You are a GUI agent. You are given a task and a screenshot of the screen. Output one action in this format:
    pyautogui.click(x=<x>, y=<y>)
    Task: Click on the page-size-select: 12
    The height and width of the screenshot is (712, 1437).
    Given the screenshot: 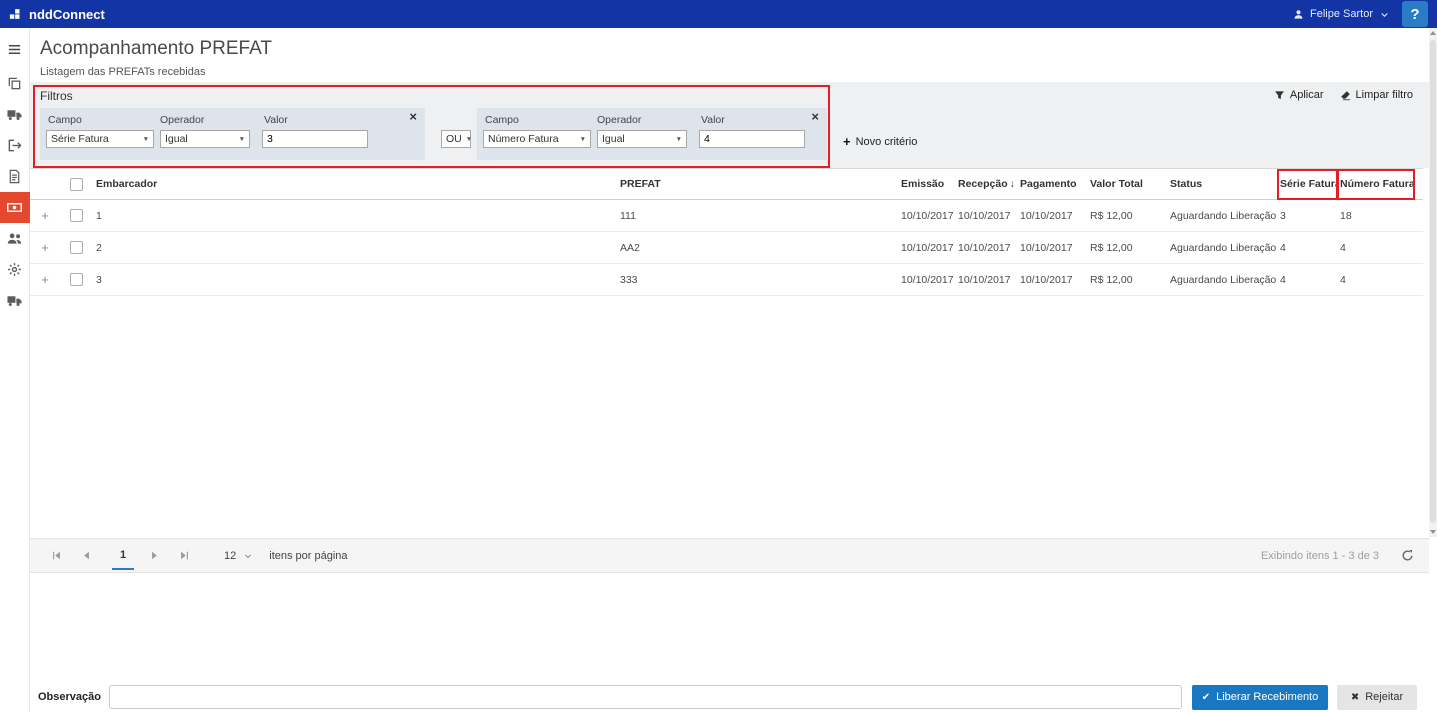 What is the action you would take?
    pyautogui.click(x=238, y=556)
    